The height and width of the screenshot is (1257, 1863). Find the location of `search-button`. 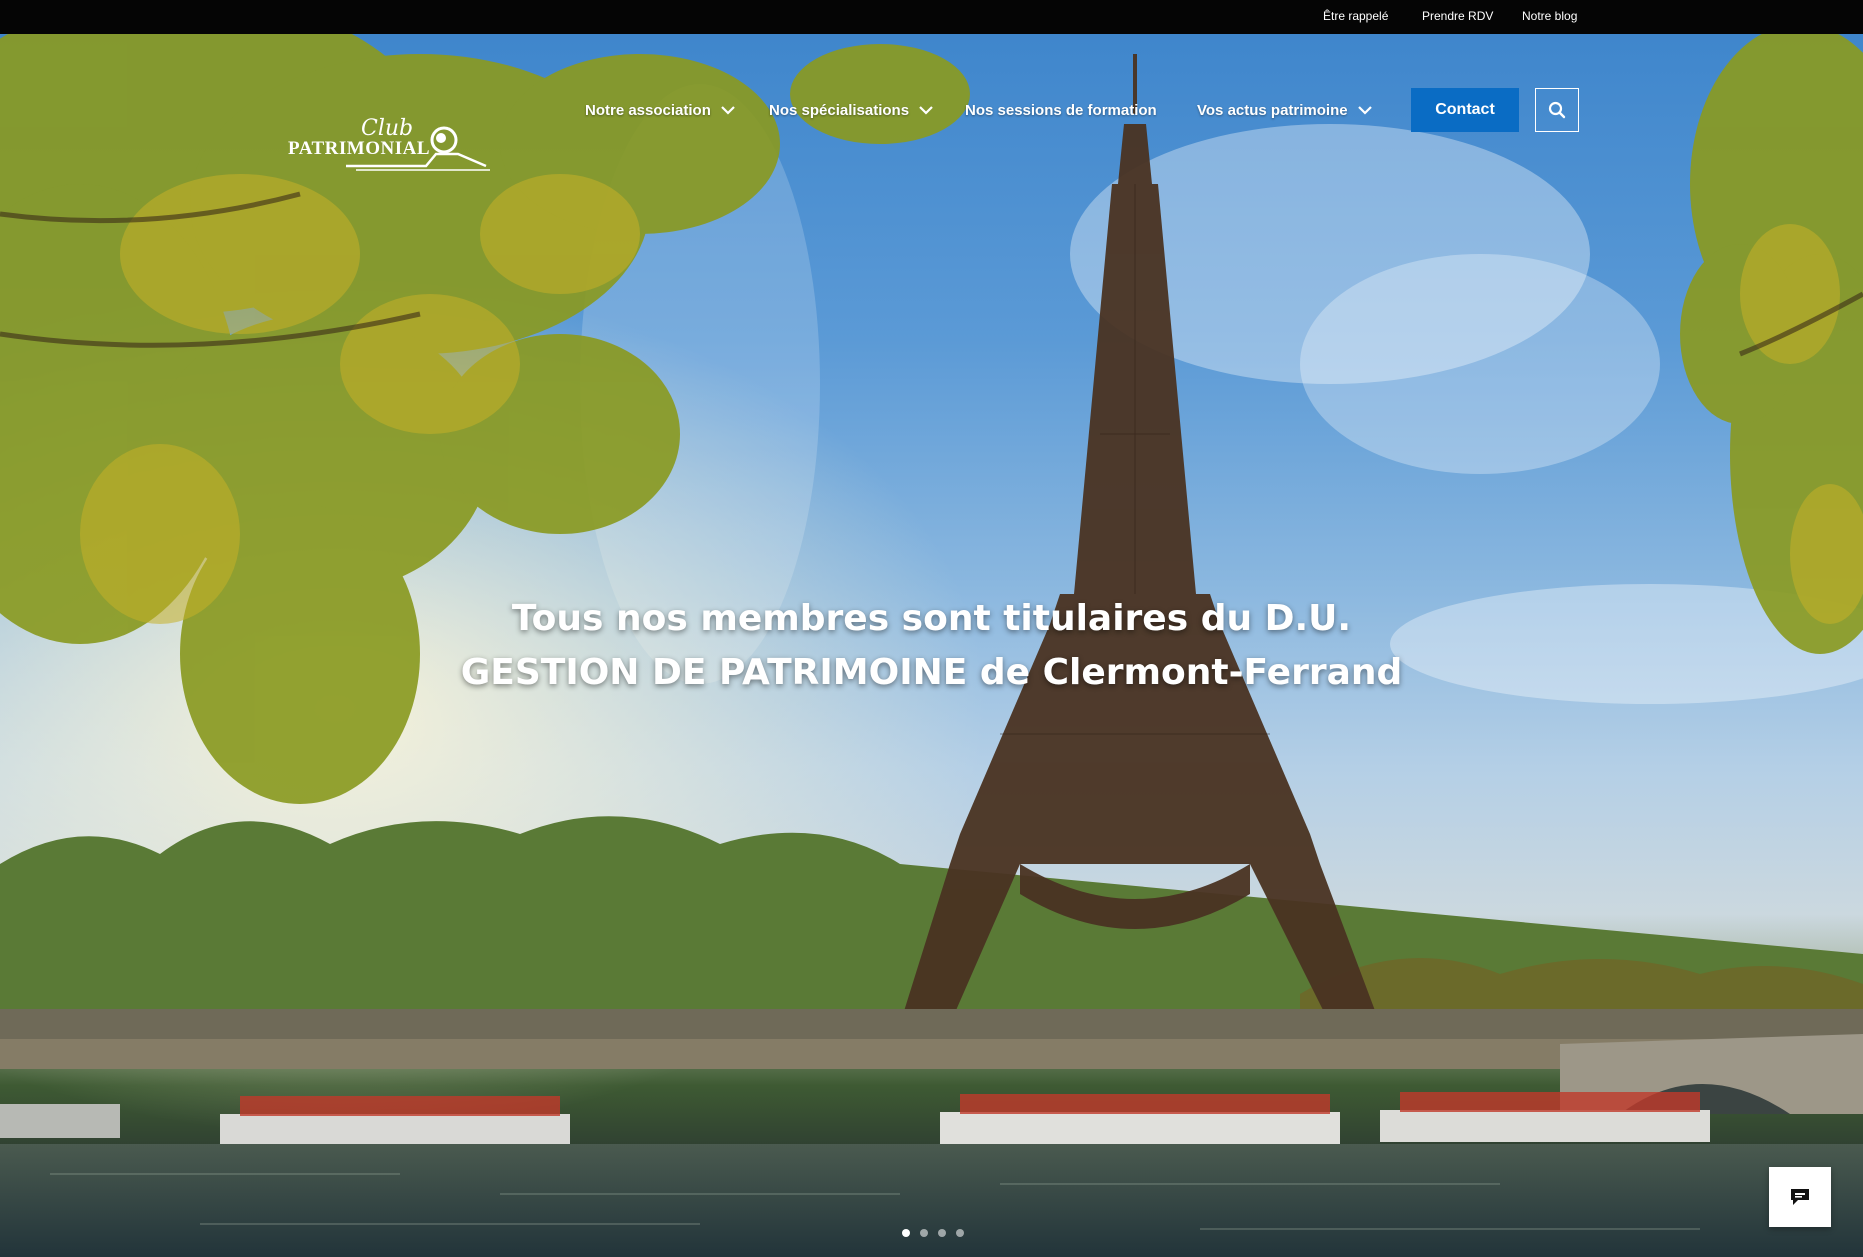

search-button is located at coordinates (1557, 110).